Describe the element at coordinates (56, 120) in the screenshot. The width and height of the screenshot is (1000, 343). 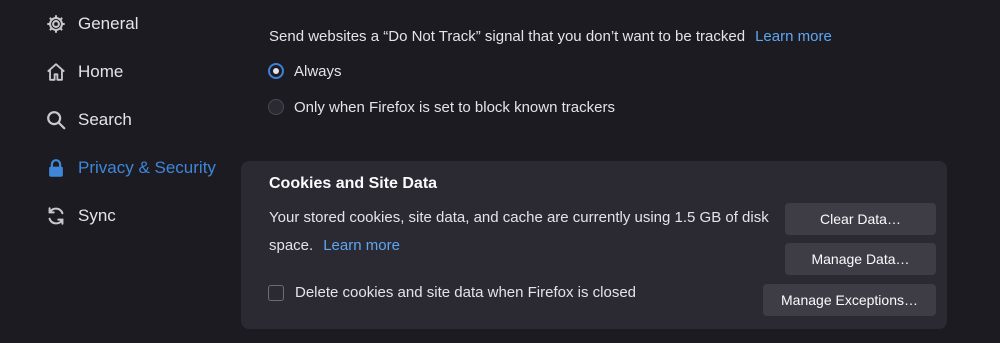
I see `search-icon` at that location.